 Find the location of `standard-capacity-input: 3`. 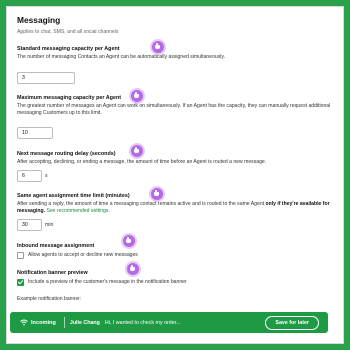

standard-capacity-input: 3 is located at coordinates (46, 77).